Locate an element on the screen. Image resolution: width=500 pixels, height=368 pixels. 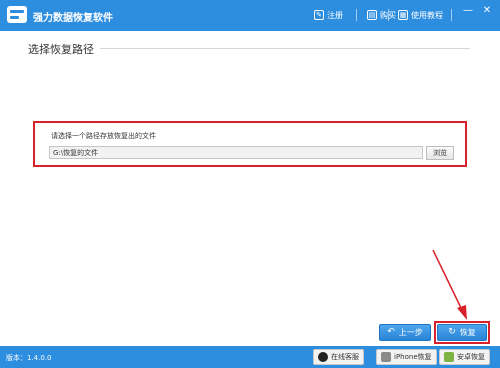
tutorial-link: ▦ 使用教程 is located at coordinates (420, 15).